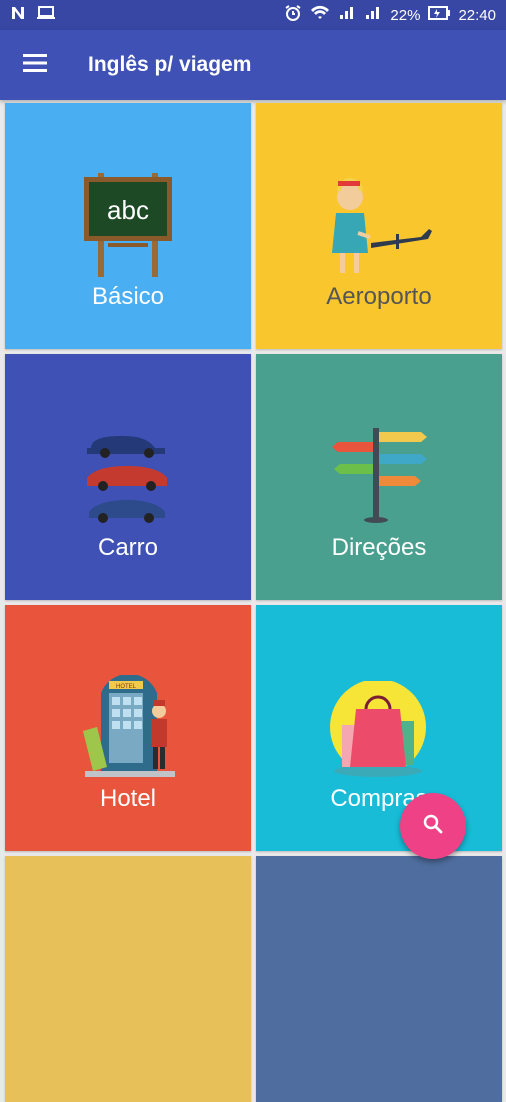 The image size is (506, 1102). Describe the element at coordinates (379, 798) in the screenshot. I see `tile-label: Compras` at that location.